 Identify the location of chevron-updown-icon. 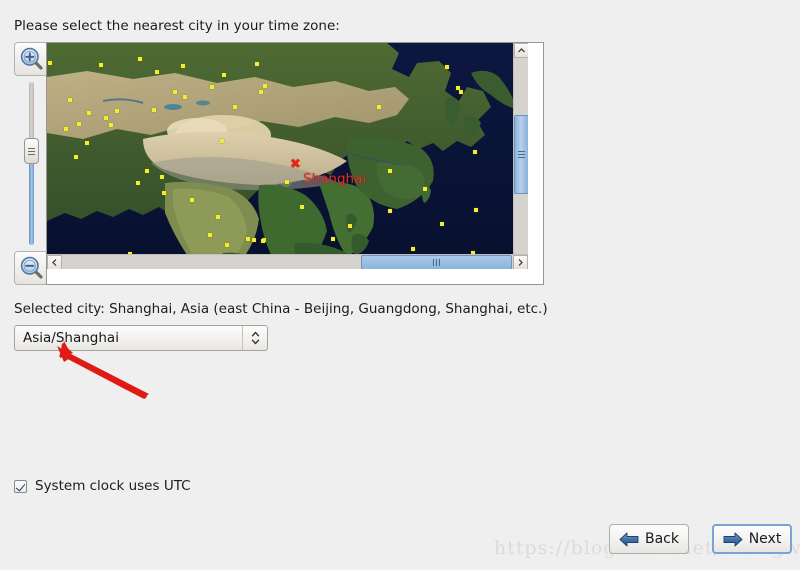
(255, 338).